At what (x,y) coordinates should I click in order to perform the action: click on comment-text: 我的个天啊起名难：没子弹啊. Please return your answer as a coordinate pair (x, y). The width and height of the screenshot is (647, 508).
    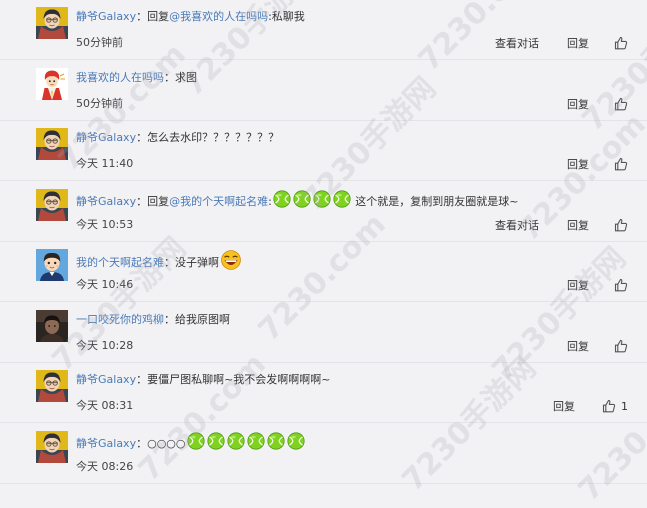
    Looking at the image, I should click on (159, 260).